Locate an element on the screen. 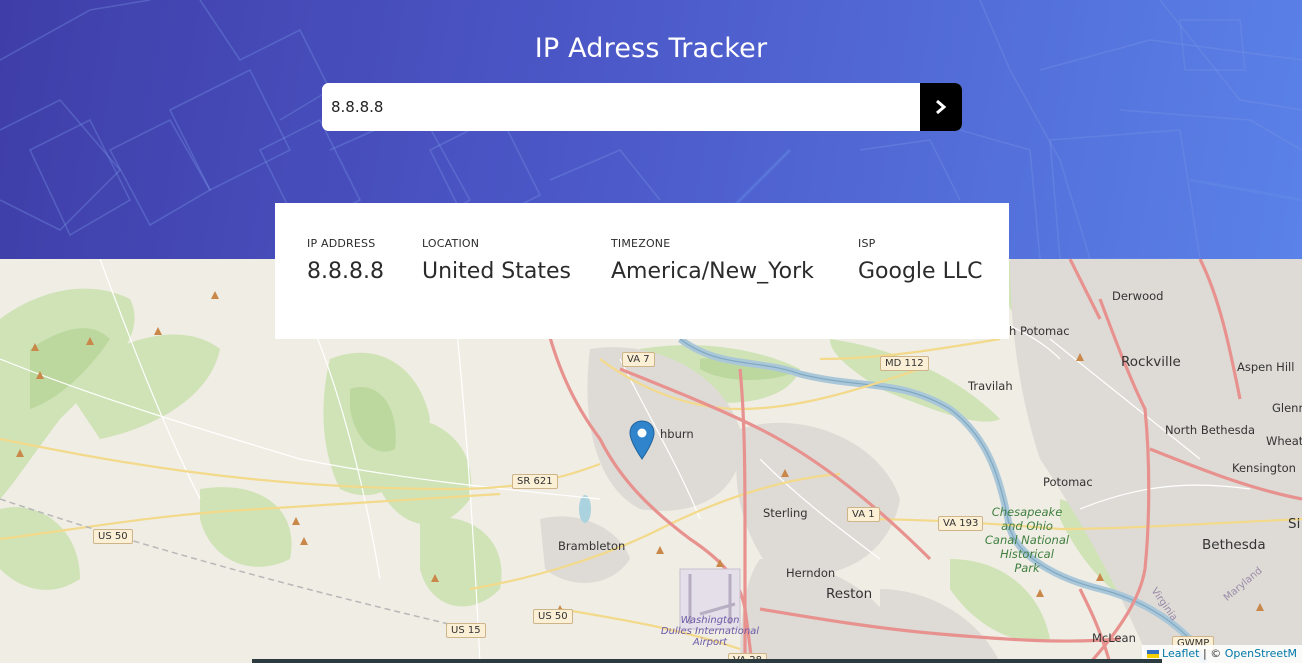 The width and height of the screenshot is (1302, 663). ip-address-field: IP ADDRESS 8.8.8.8 is located at coordinates (345, 260).